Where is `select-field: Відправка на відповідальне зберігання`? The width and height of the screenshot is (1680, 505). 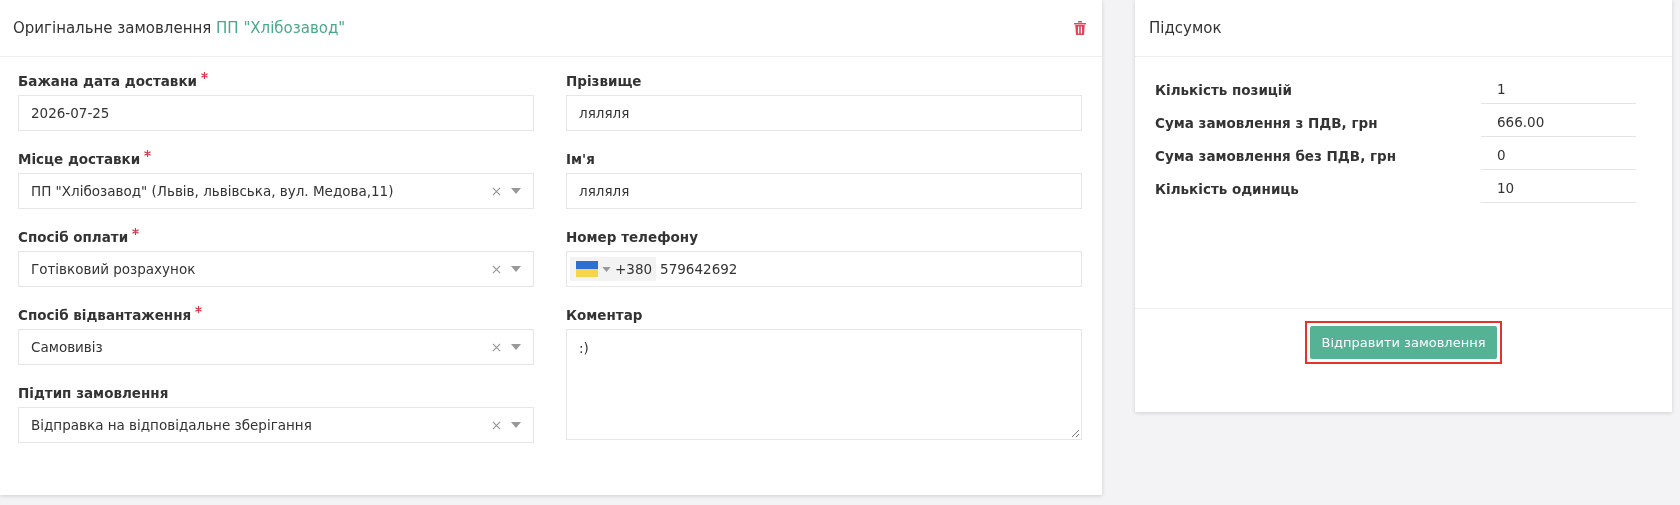 select-field: Відправка на відповідальне зберігання is located at coordinates (276, 425).